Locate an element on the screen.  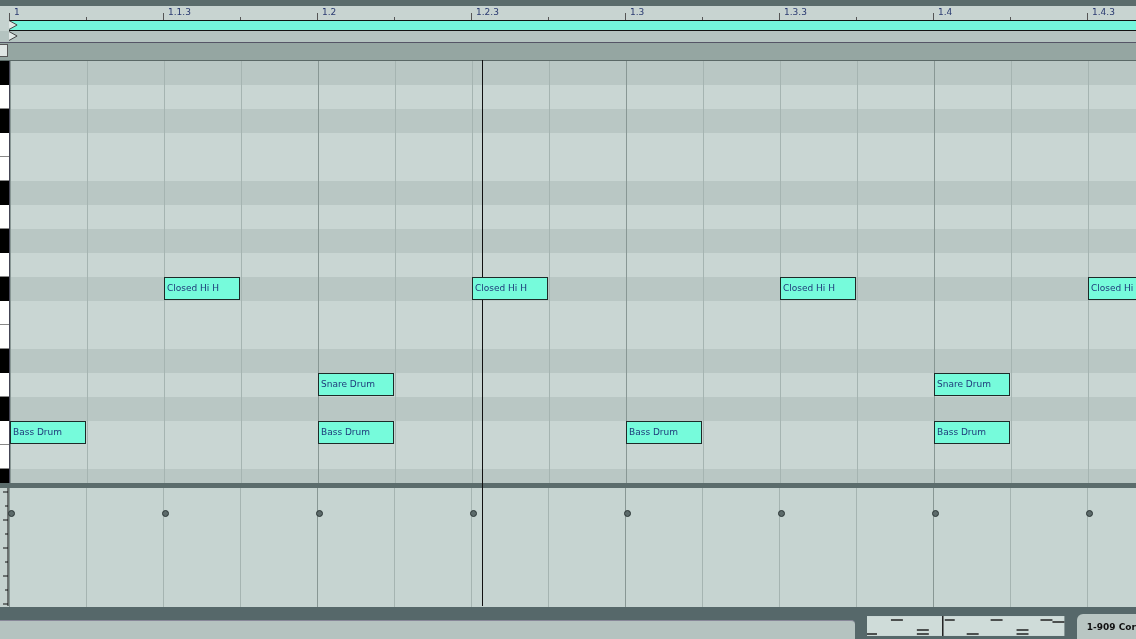
midi-note: Closed Hi is located at coordinates (1112, 288).